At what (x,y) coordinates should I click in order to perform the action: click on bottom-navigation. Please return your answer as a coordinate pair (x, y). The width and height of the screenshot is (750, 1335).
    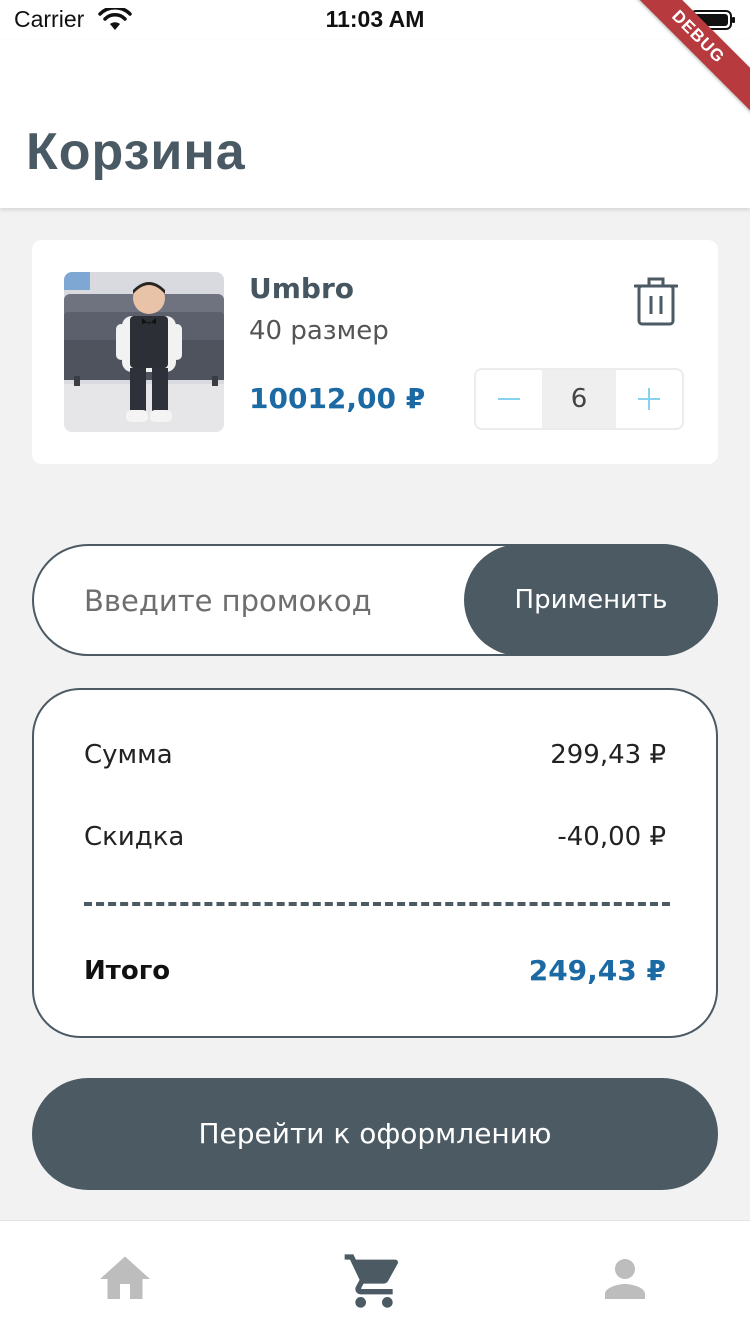
    Looking at the image, I should click on (375, 1277).